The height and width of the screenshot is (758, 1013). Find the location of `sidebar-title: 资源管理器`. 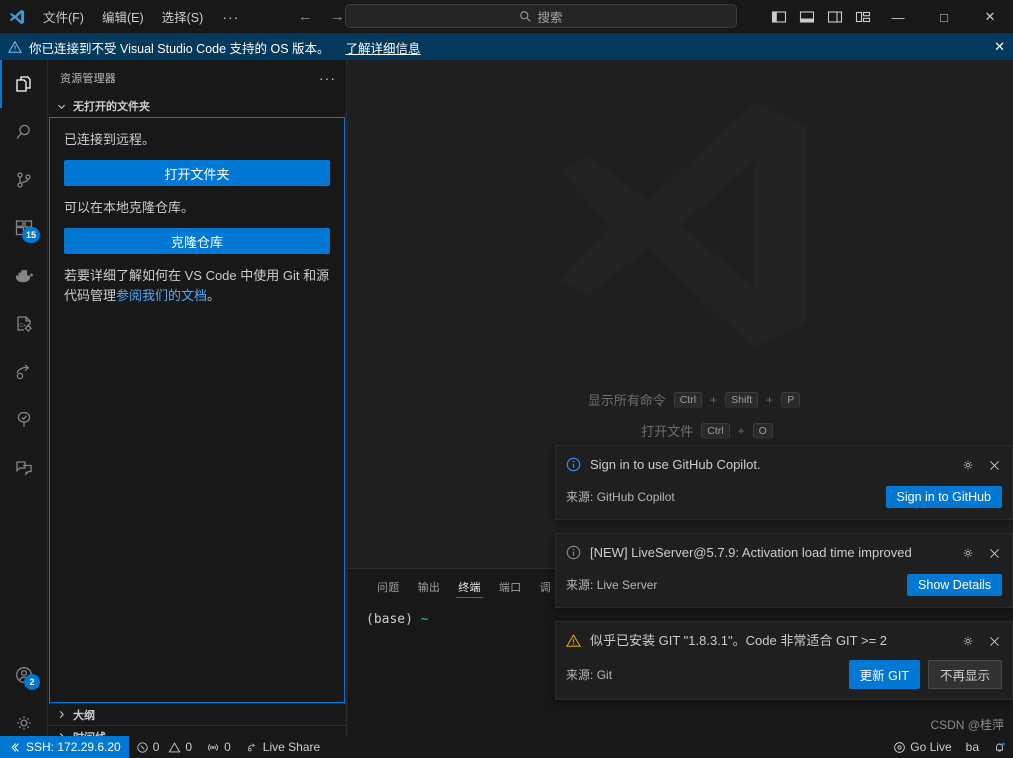

sidebar-title: 资源管理器 is located at coordinates (88, 78).